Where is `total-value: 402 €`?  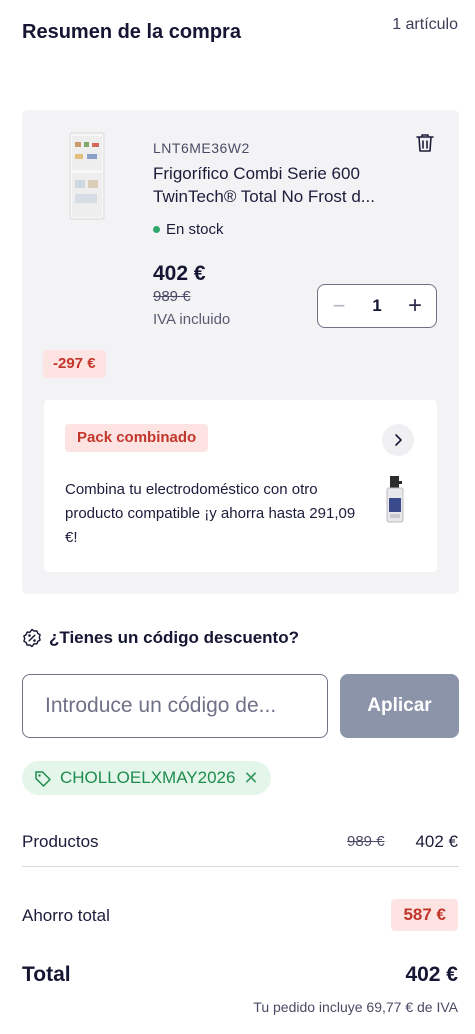
total-value: 402 € is located at coordinates (431, 974).